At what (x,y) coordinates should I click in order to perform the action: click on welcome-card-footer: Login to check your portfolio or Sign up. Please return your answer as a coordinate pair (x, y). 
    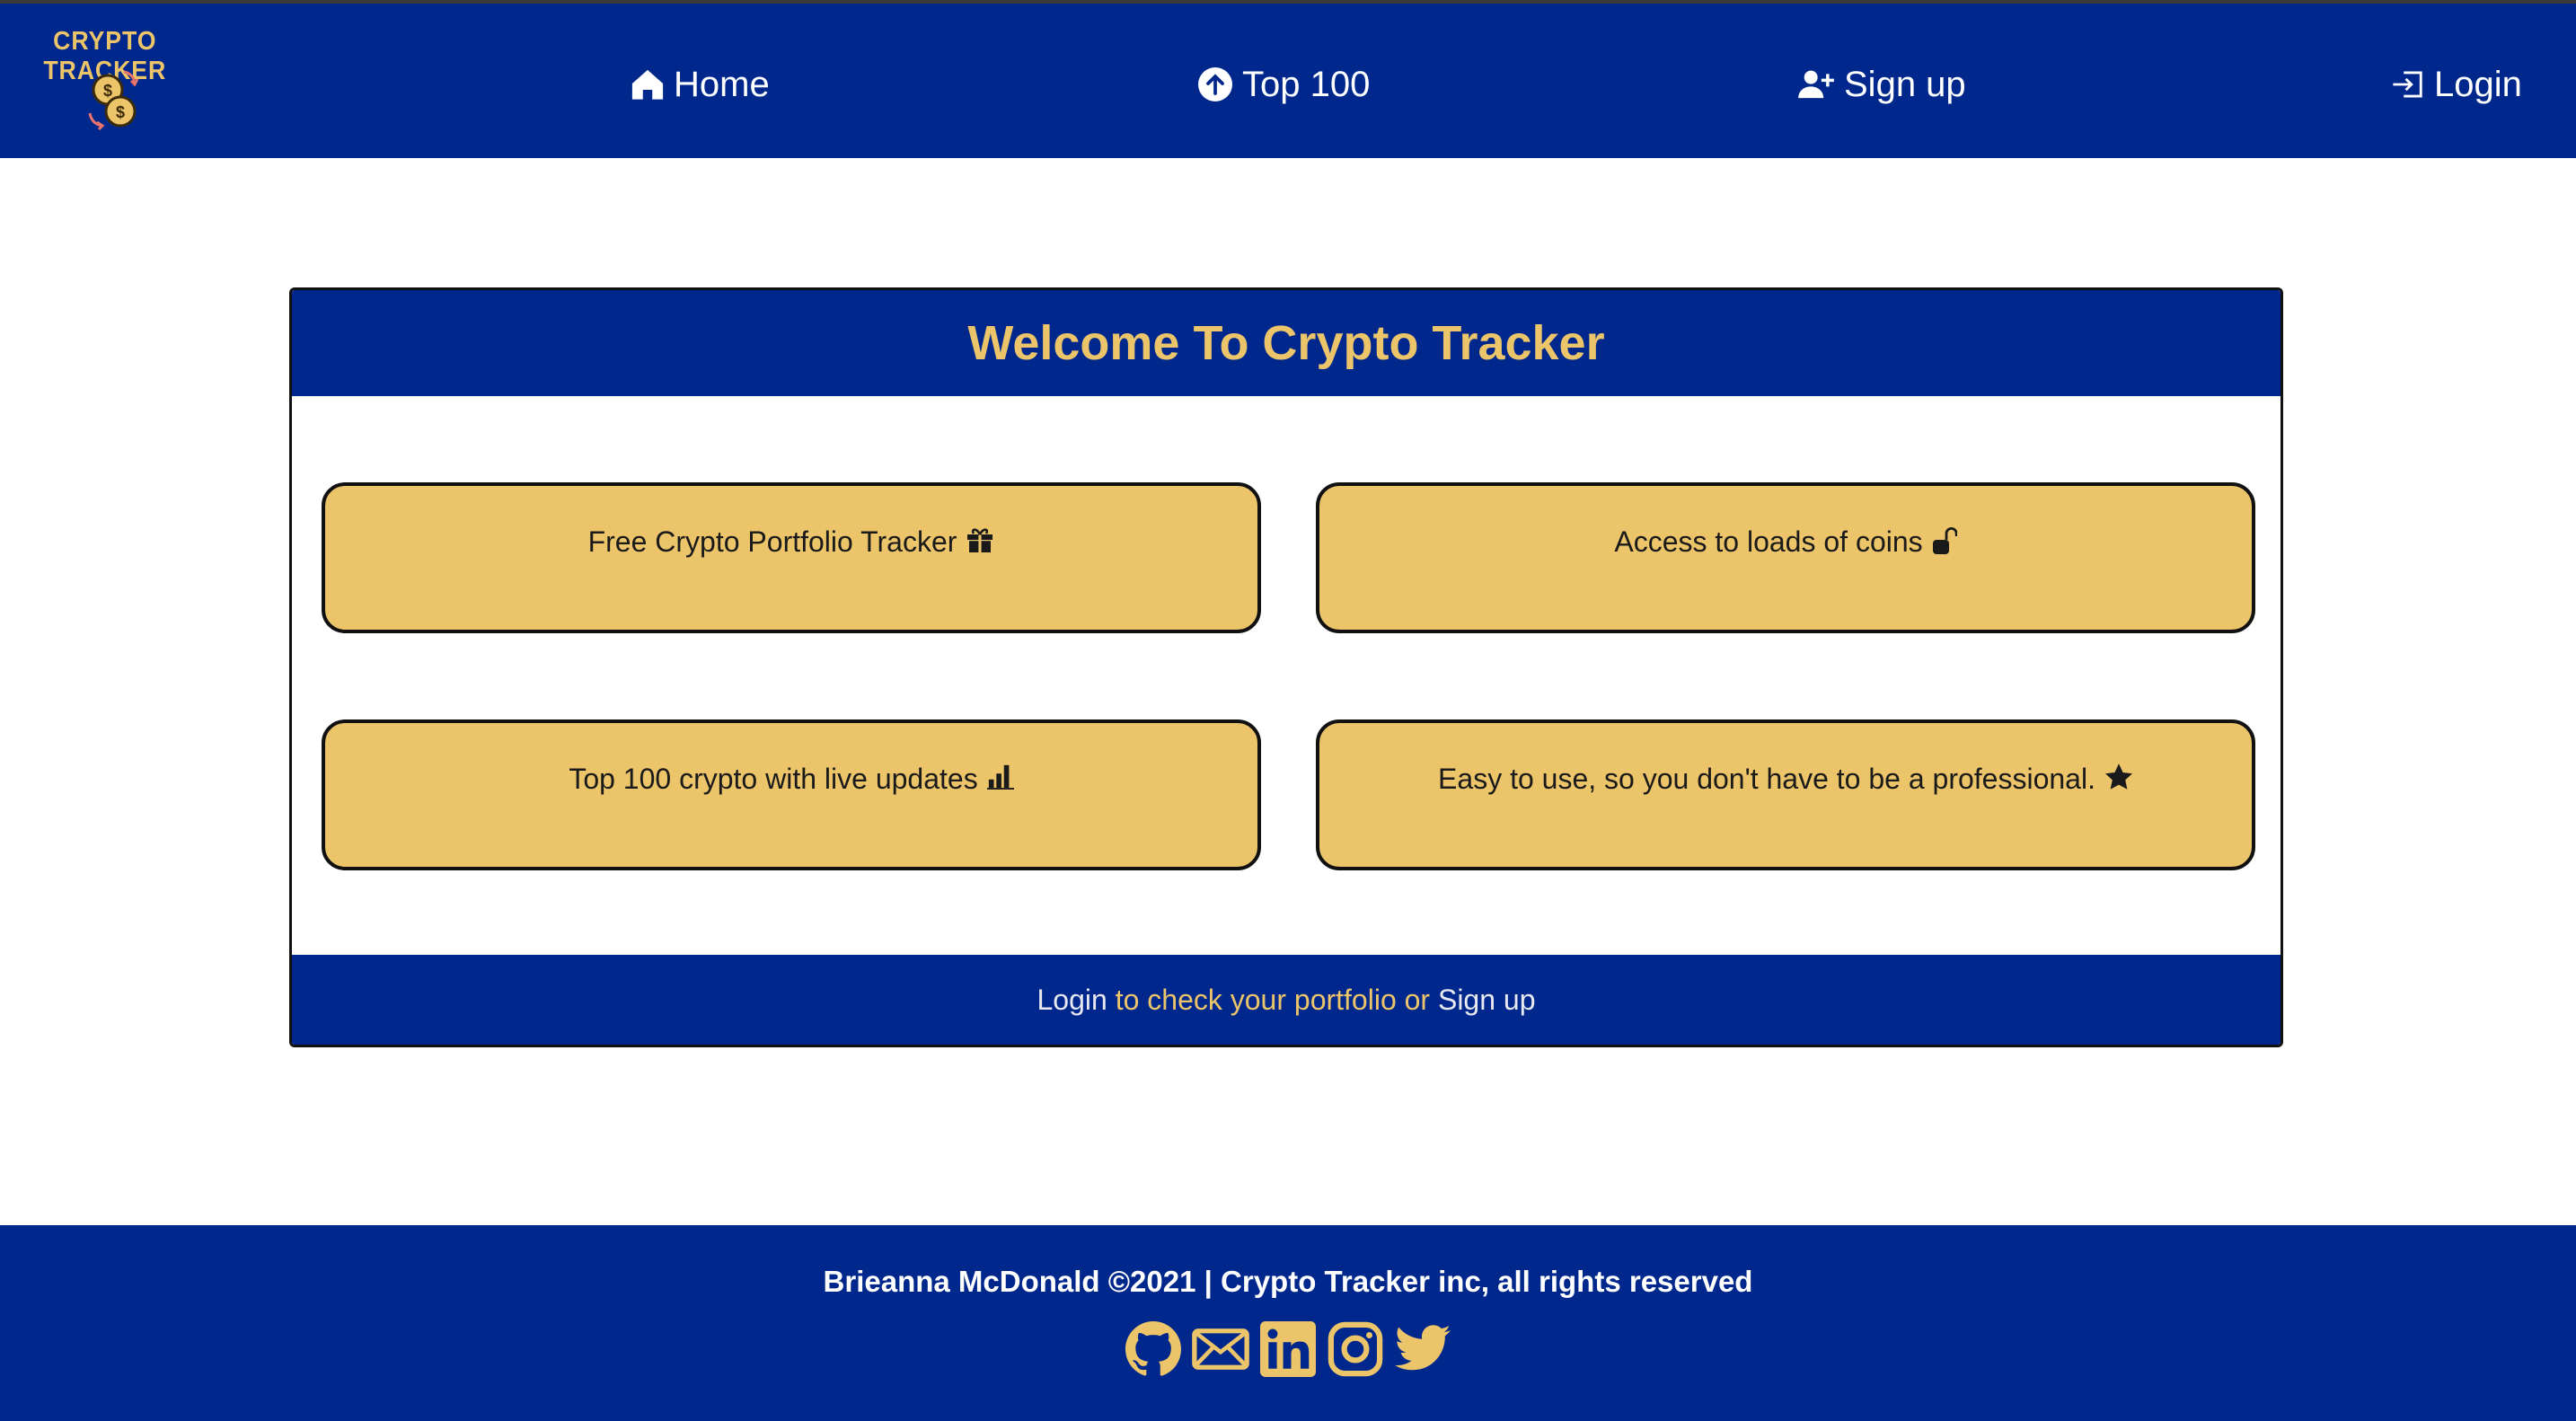
    Looking at the image, I should click on (1286, 1000).